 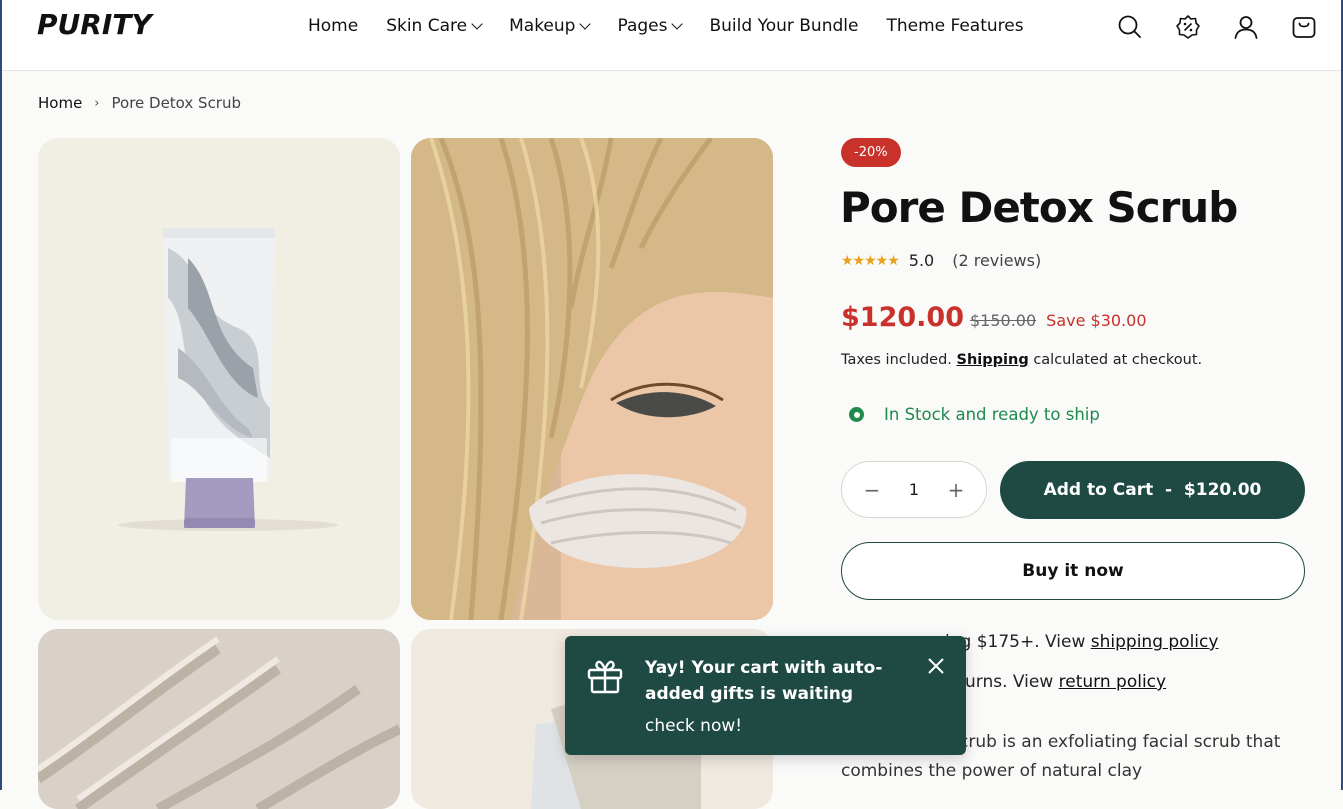 I want to click on nav-item-skin-care: Skin Care, so click(x=434, y=26).